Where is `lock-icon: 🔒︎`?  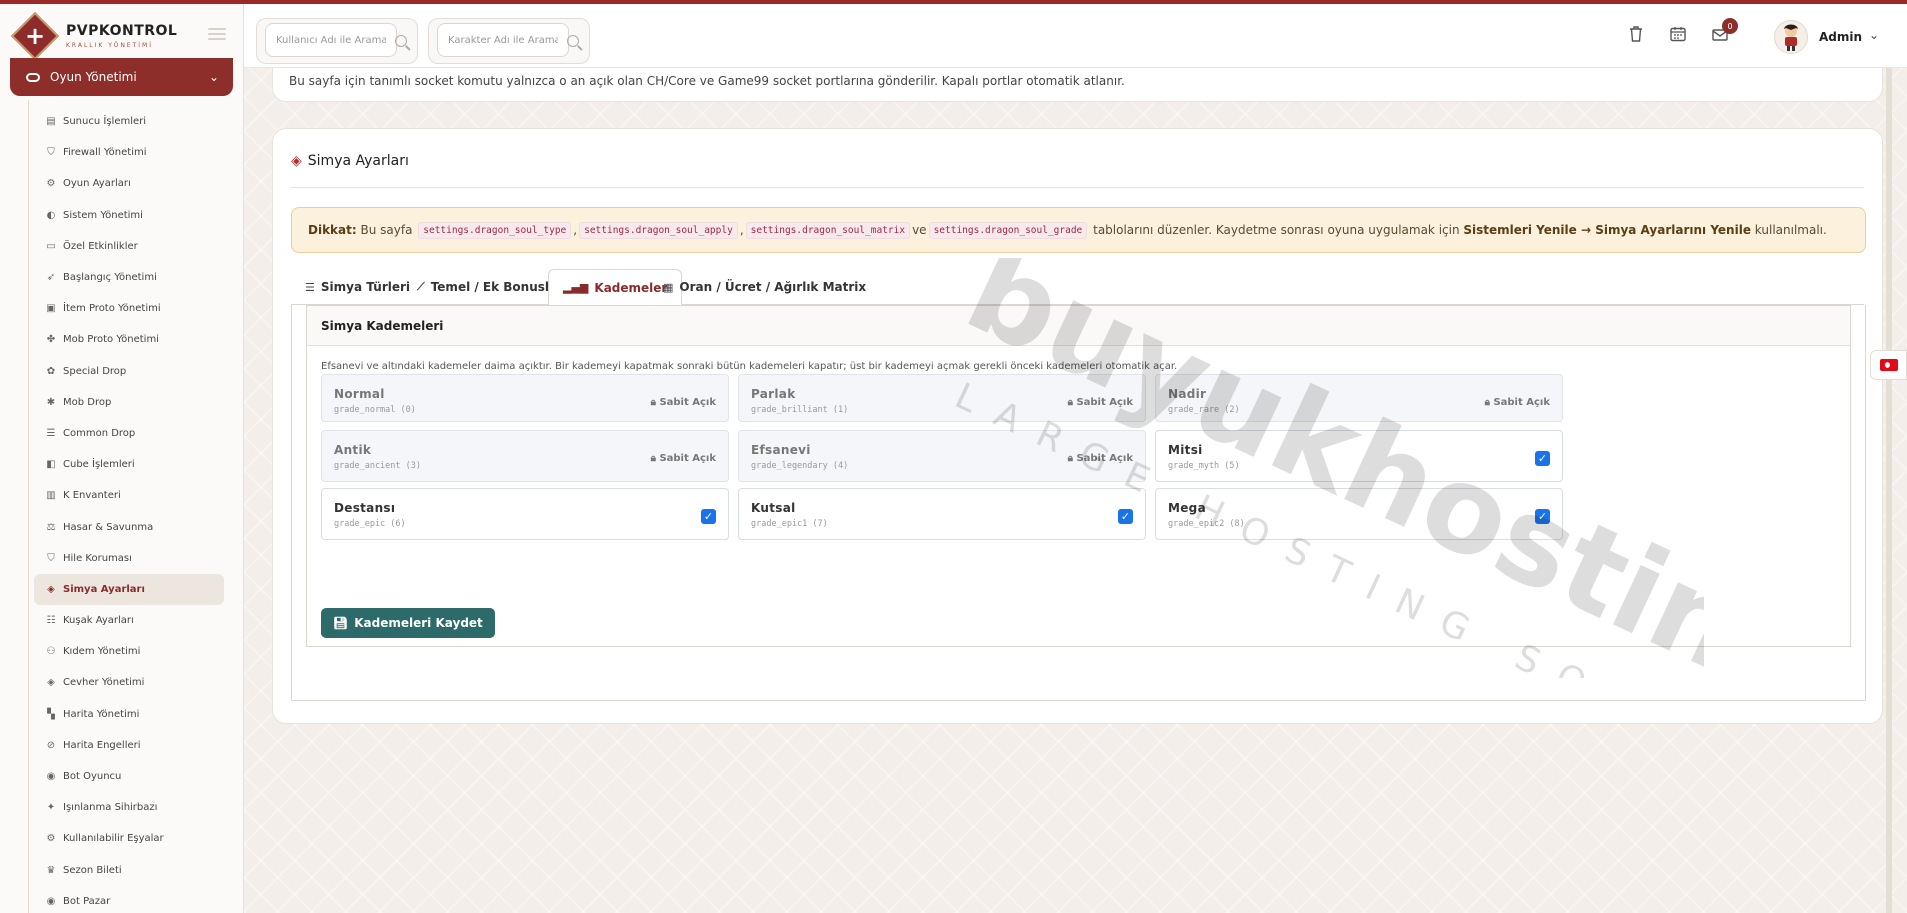
lock-icon: 🔒︎ is located at coordinates (653, 402).